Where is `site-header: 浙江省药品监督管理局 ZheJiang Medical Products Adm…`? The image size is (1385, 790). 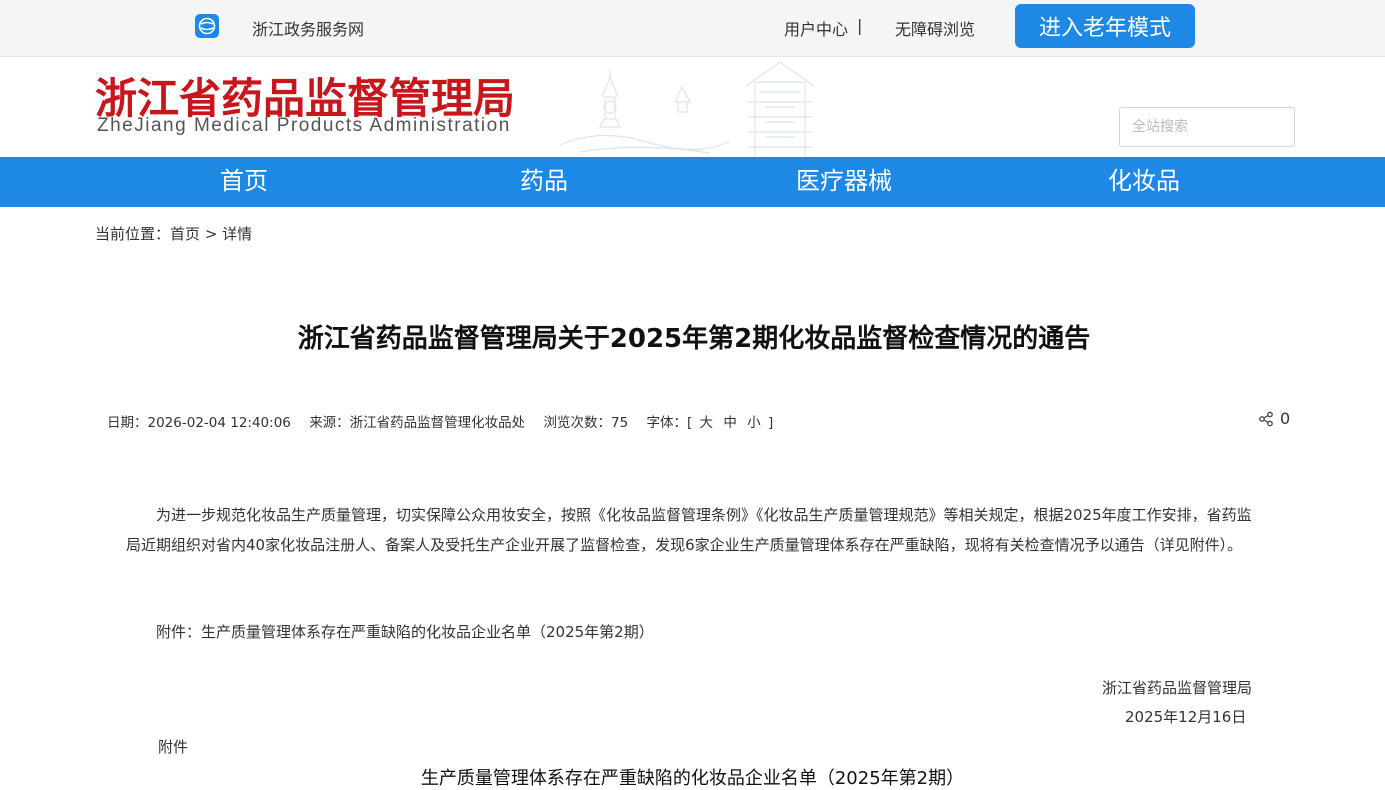
site-header: 浙江省药品监督管理局 ZheJiang Medical Products Adm… is located at coordinates (692, 107).